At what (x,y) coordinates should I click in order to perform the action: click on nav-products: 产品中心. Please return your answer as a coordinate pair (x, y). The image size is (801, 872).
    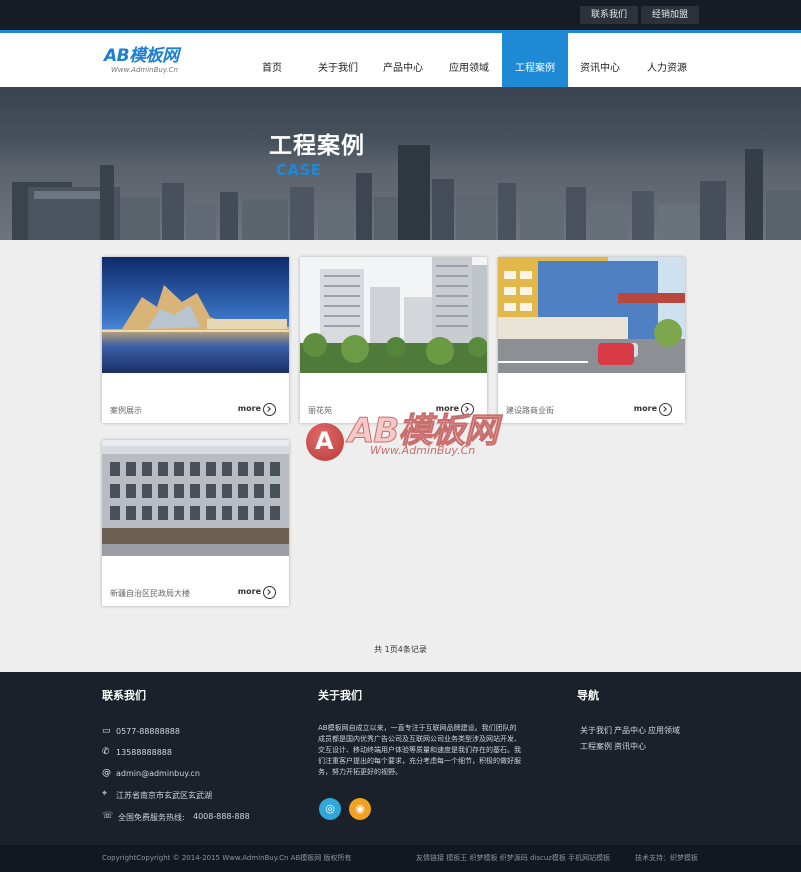
    Looking at the image, I should click on (403, 60).